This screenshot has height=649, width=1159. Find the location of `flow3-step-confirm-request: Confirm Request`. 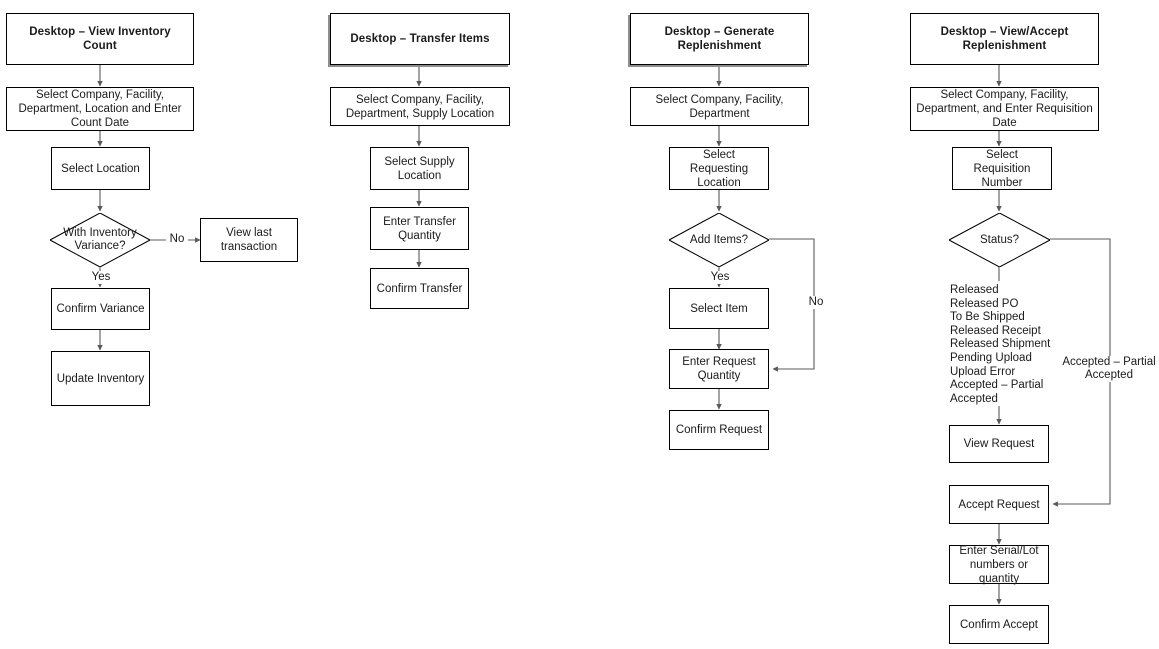

flow3-step-confirm-request: Confirm Request is located at coordinates (719, 430).